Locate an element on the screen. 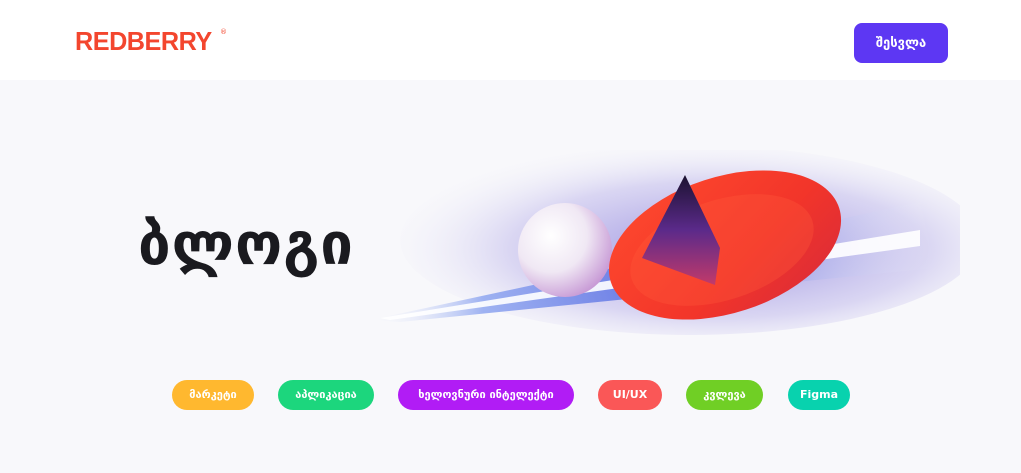 The image size is (1021, 473). registered-mark: ® is located at coordinates (223, 32).